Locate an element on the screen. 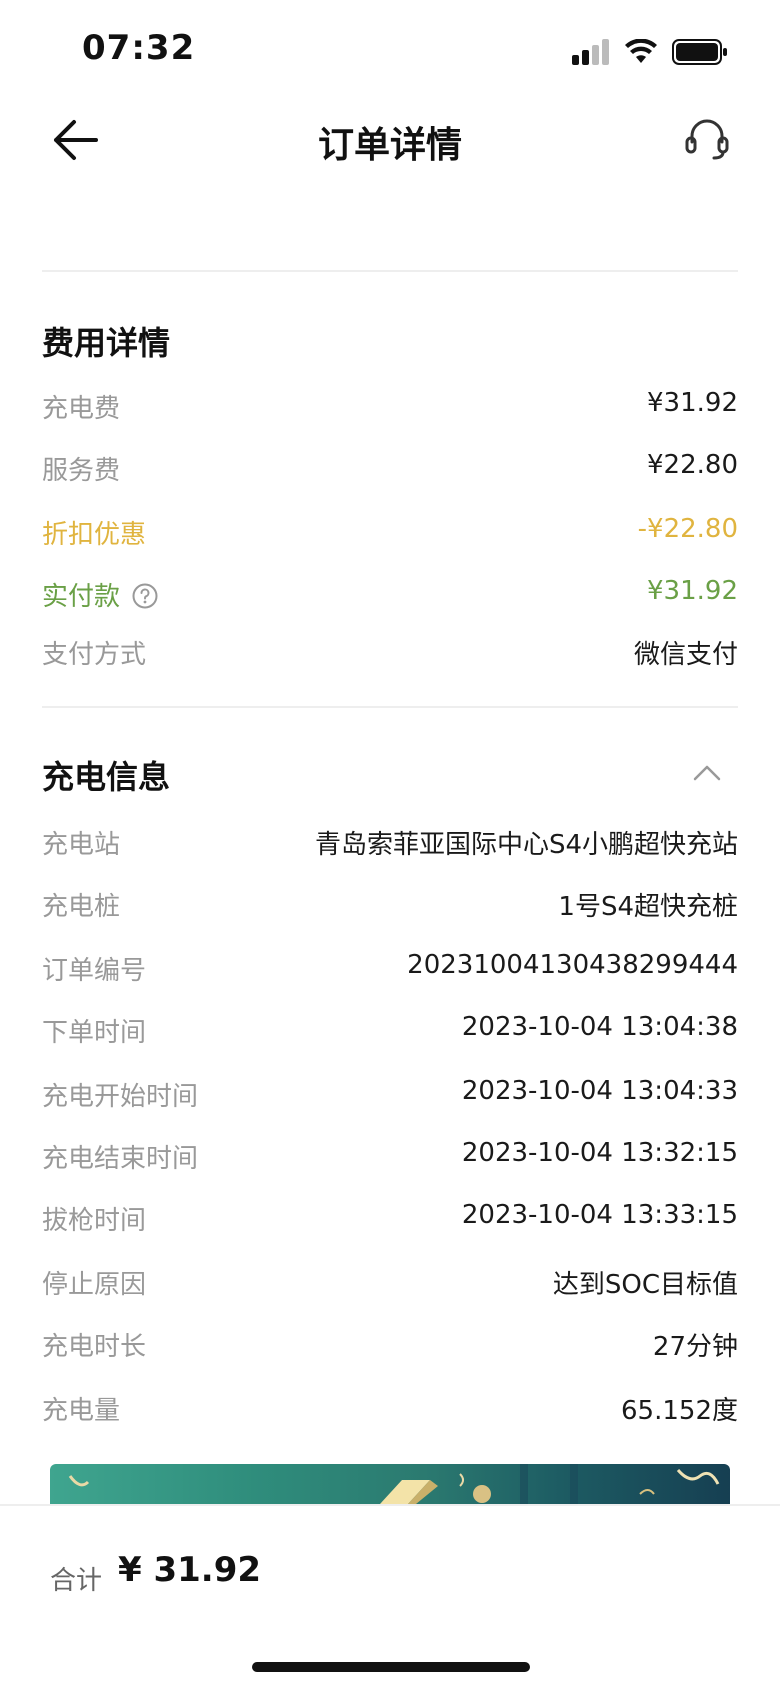 This screenshot has width=780, height=1690. charge-value: 2023-10-04 13:33:15 is located at coordinates (599, 1215).